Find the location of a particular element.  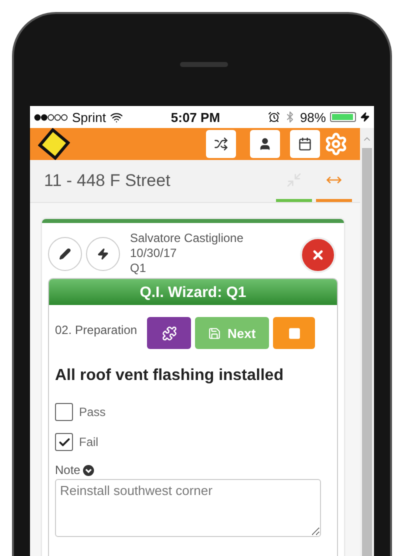

shuffle-icon is located at coordinates (221, 144).